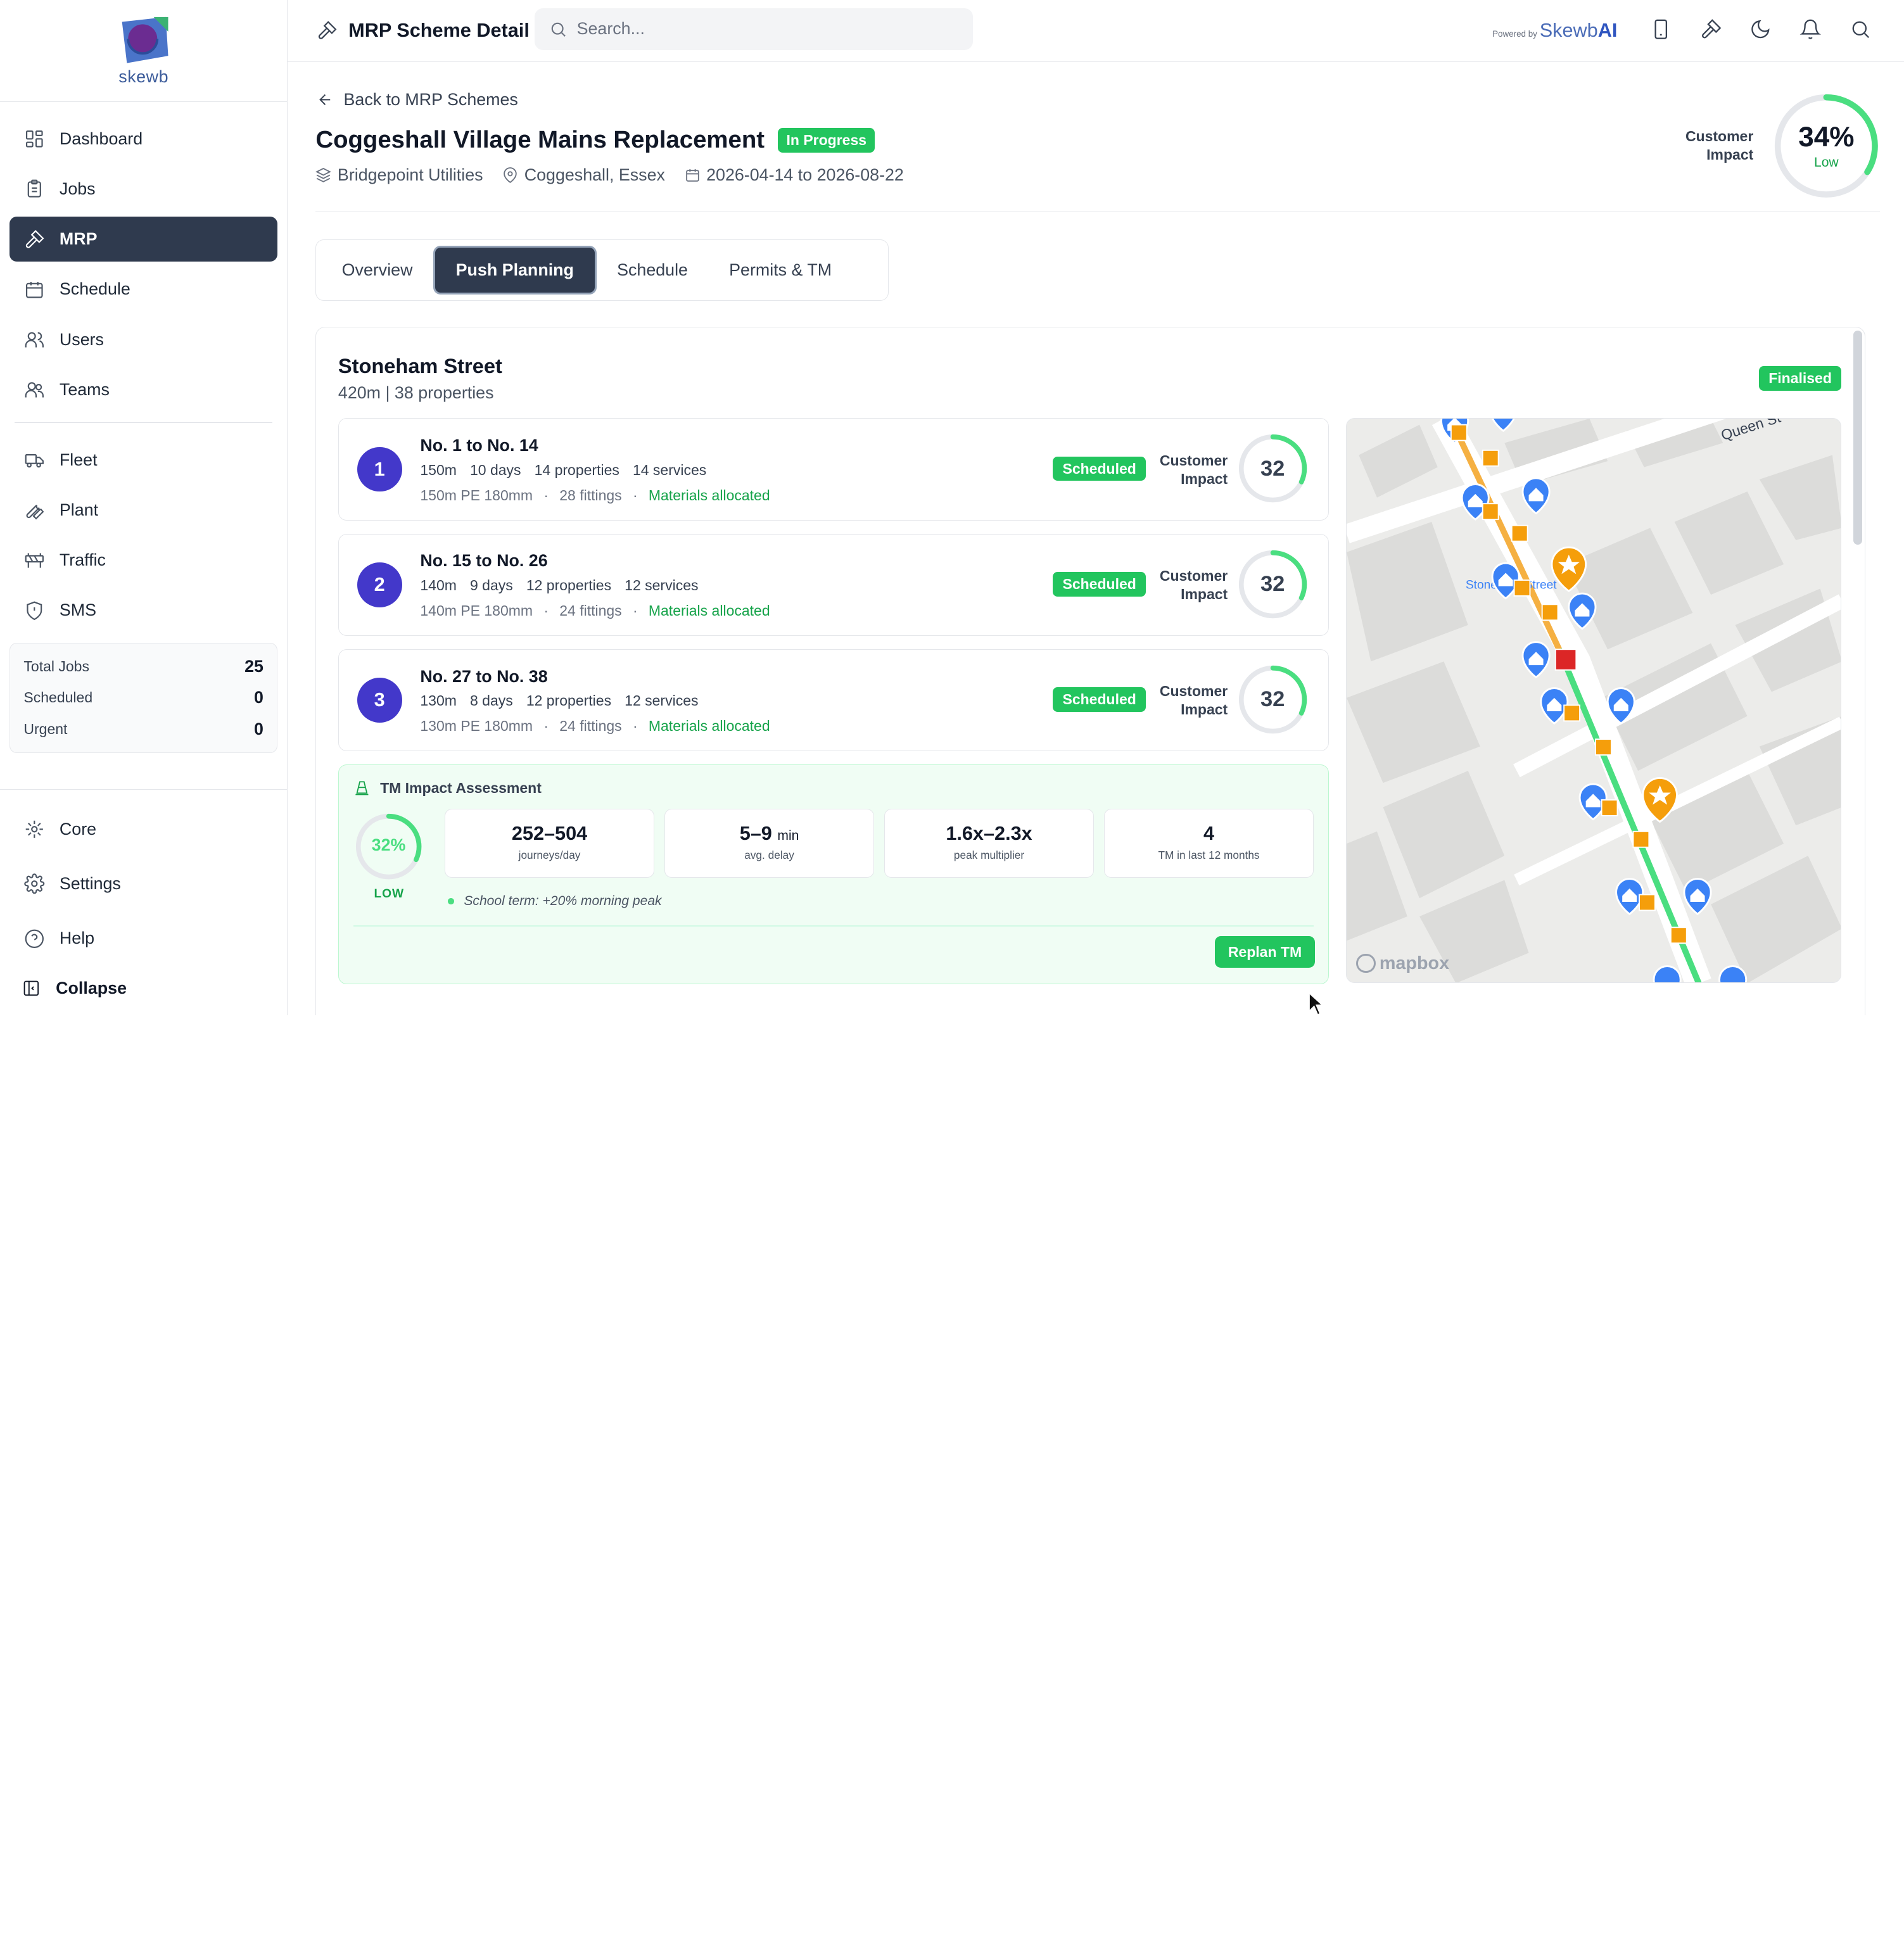  What do you see at coordinates (1193, 585) in the screenshot?
I see `push-customer-impact-label: Customer Impact` at bounding box center [1193, 585].